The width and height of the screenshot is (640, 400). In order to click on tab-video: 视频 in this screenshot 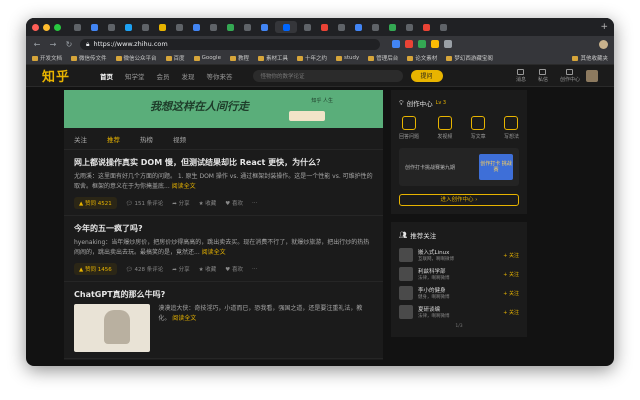, I will do `click(179, 139)`.